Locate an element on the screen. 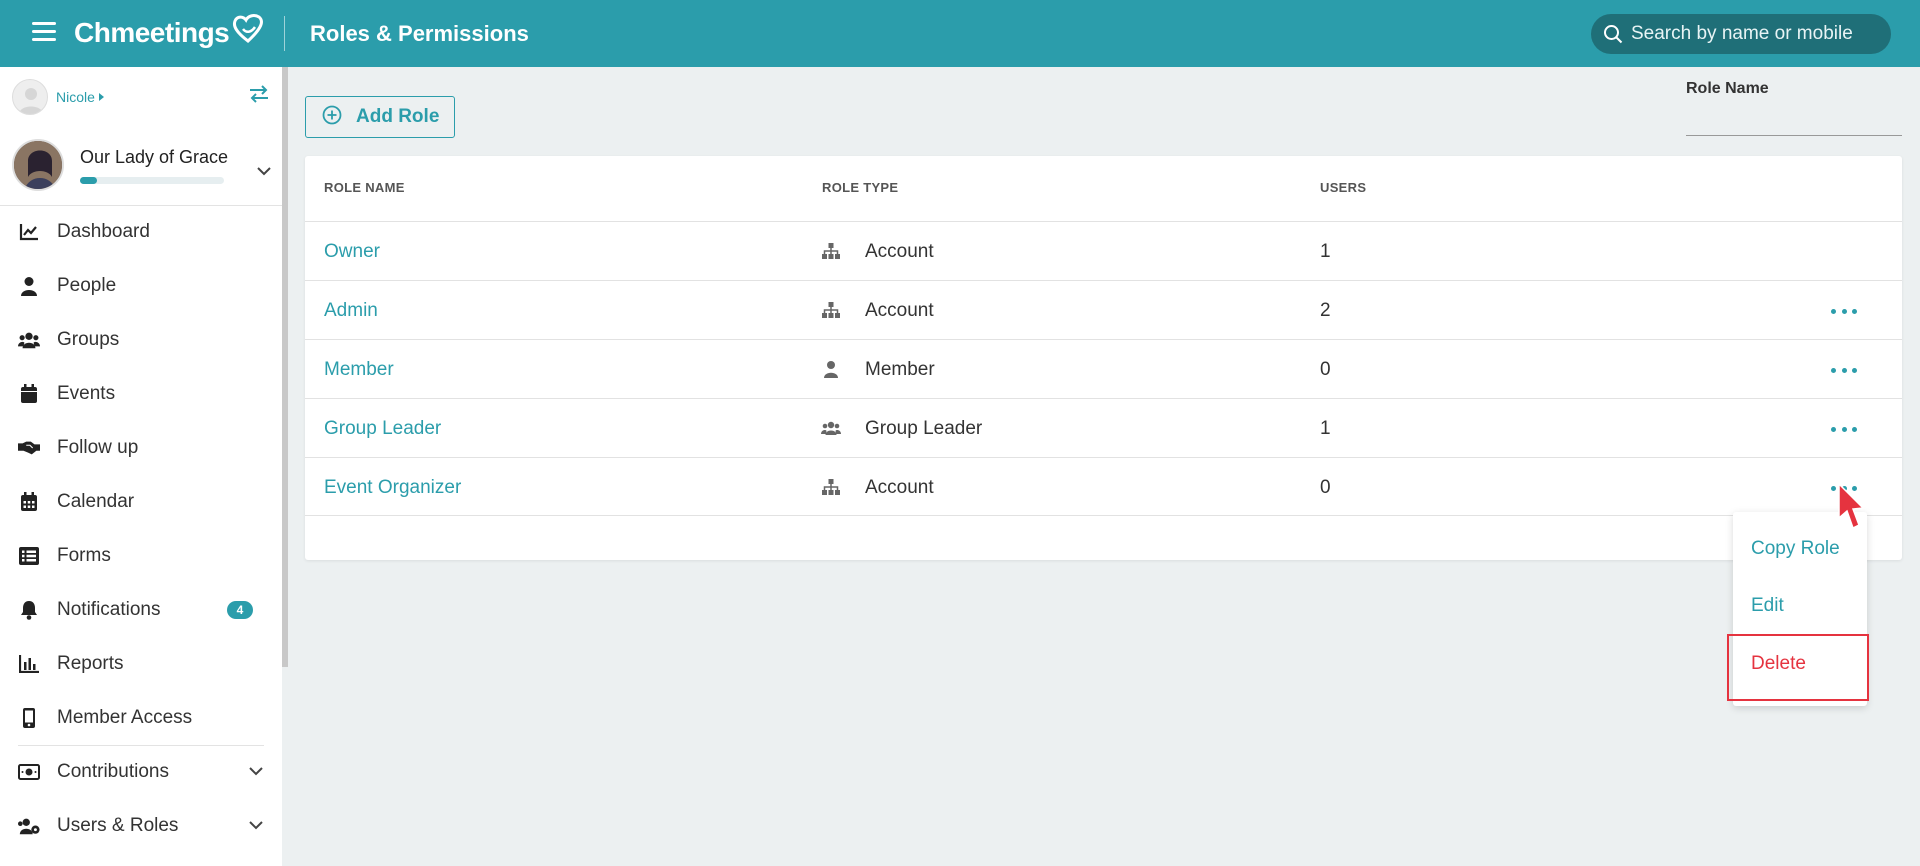  sidebar-item-member-access: Member Access is located at coordinates (141, 718).